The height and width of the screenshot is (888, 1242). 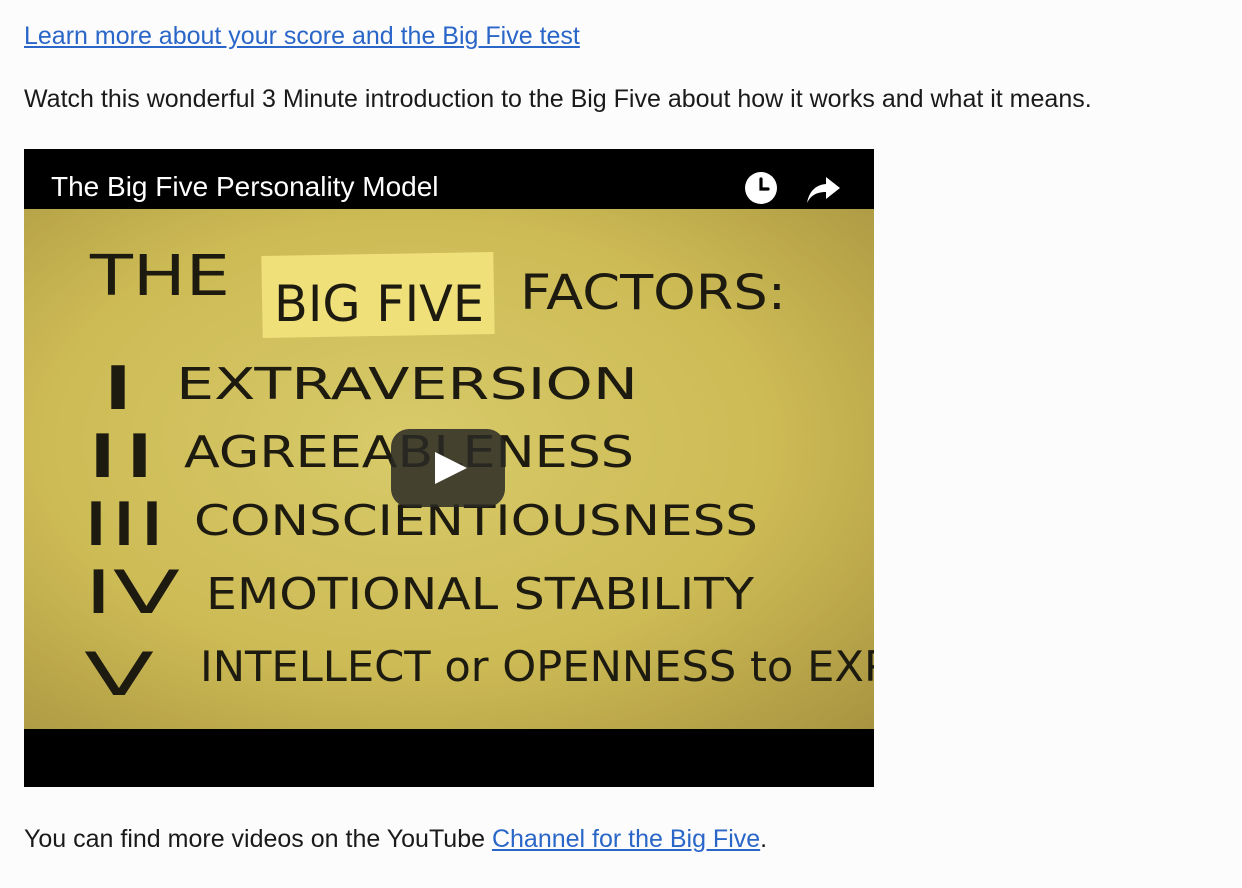 What do you see at coordinates (824, 189) in the screenshot?
I see `share-arrow-icon` at bounding box center [824, 189].